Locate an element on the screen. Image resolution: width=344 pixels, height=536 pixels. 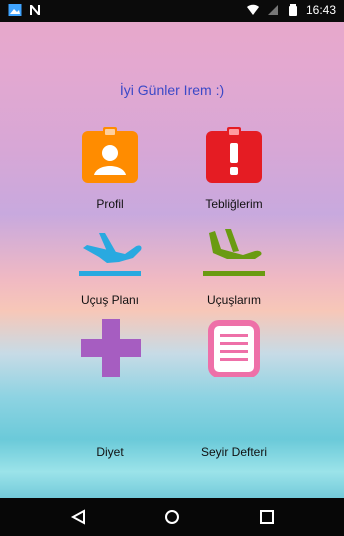
menu-label: Uçuşlarım is located at coordinates (233, 300).